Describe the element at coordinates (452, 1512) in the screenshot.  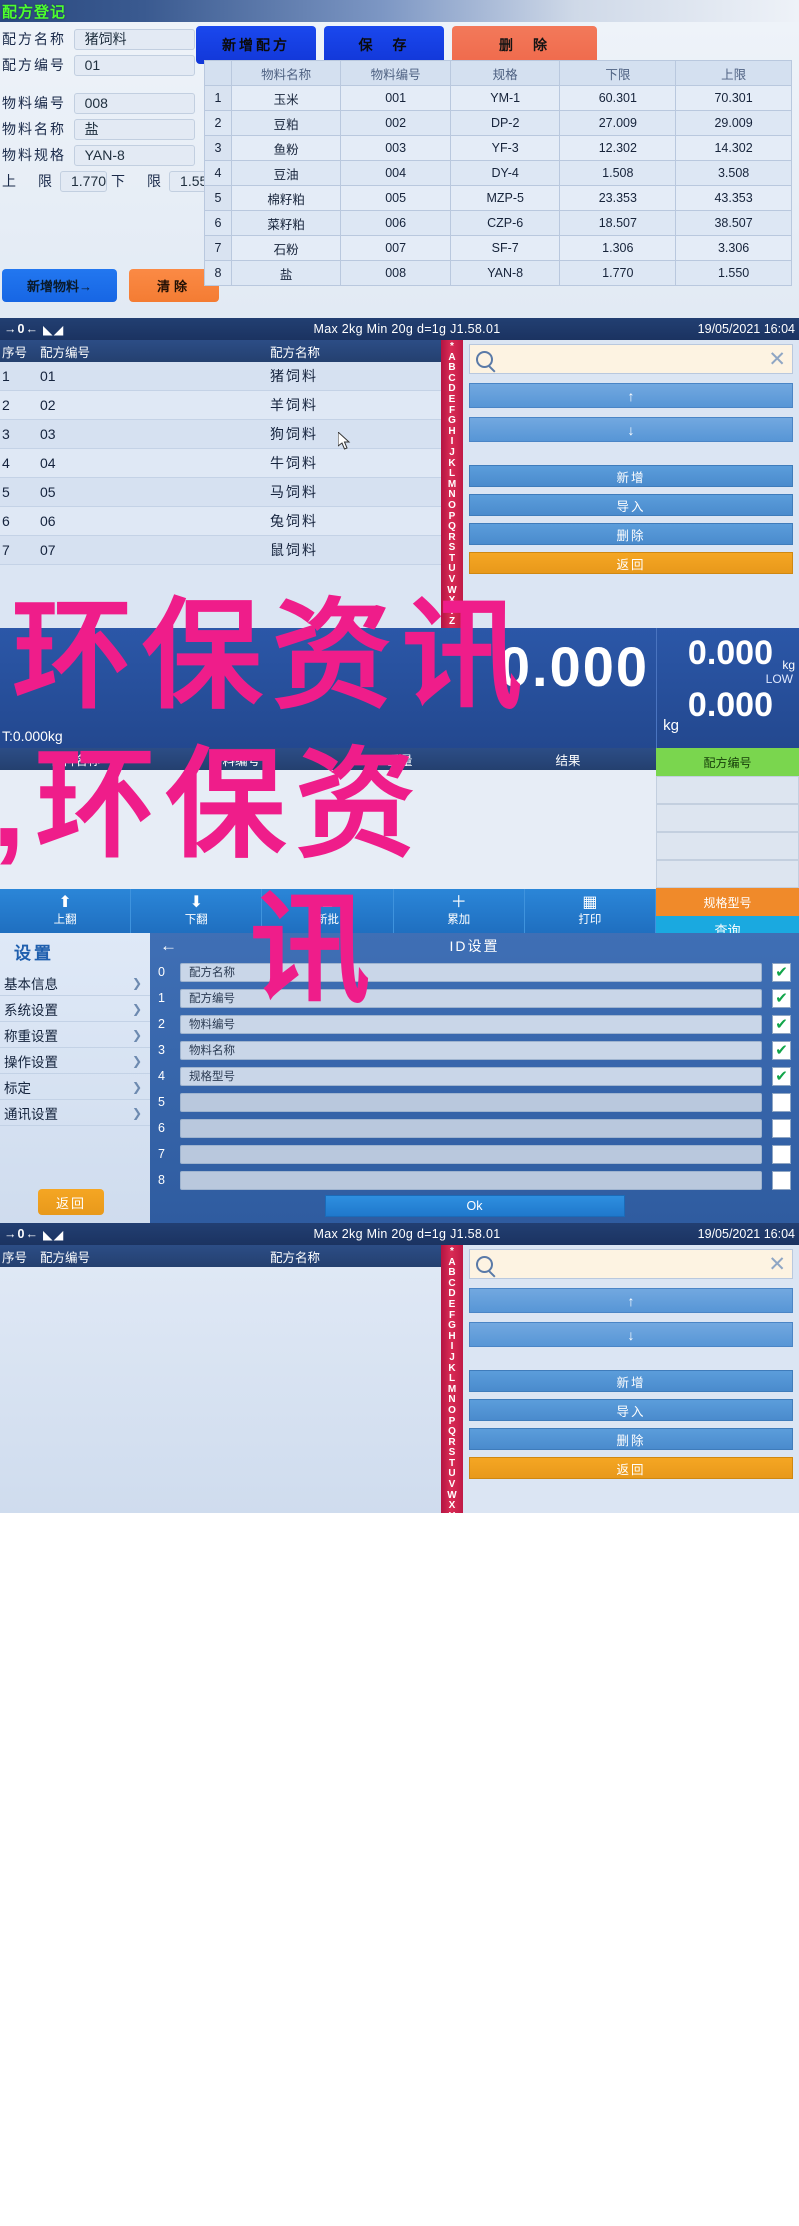
I see `alphabet-letter: Y` at that location.